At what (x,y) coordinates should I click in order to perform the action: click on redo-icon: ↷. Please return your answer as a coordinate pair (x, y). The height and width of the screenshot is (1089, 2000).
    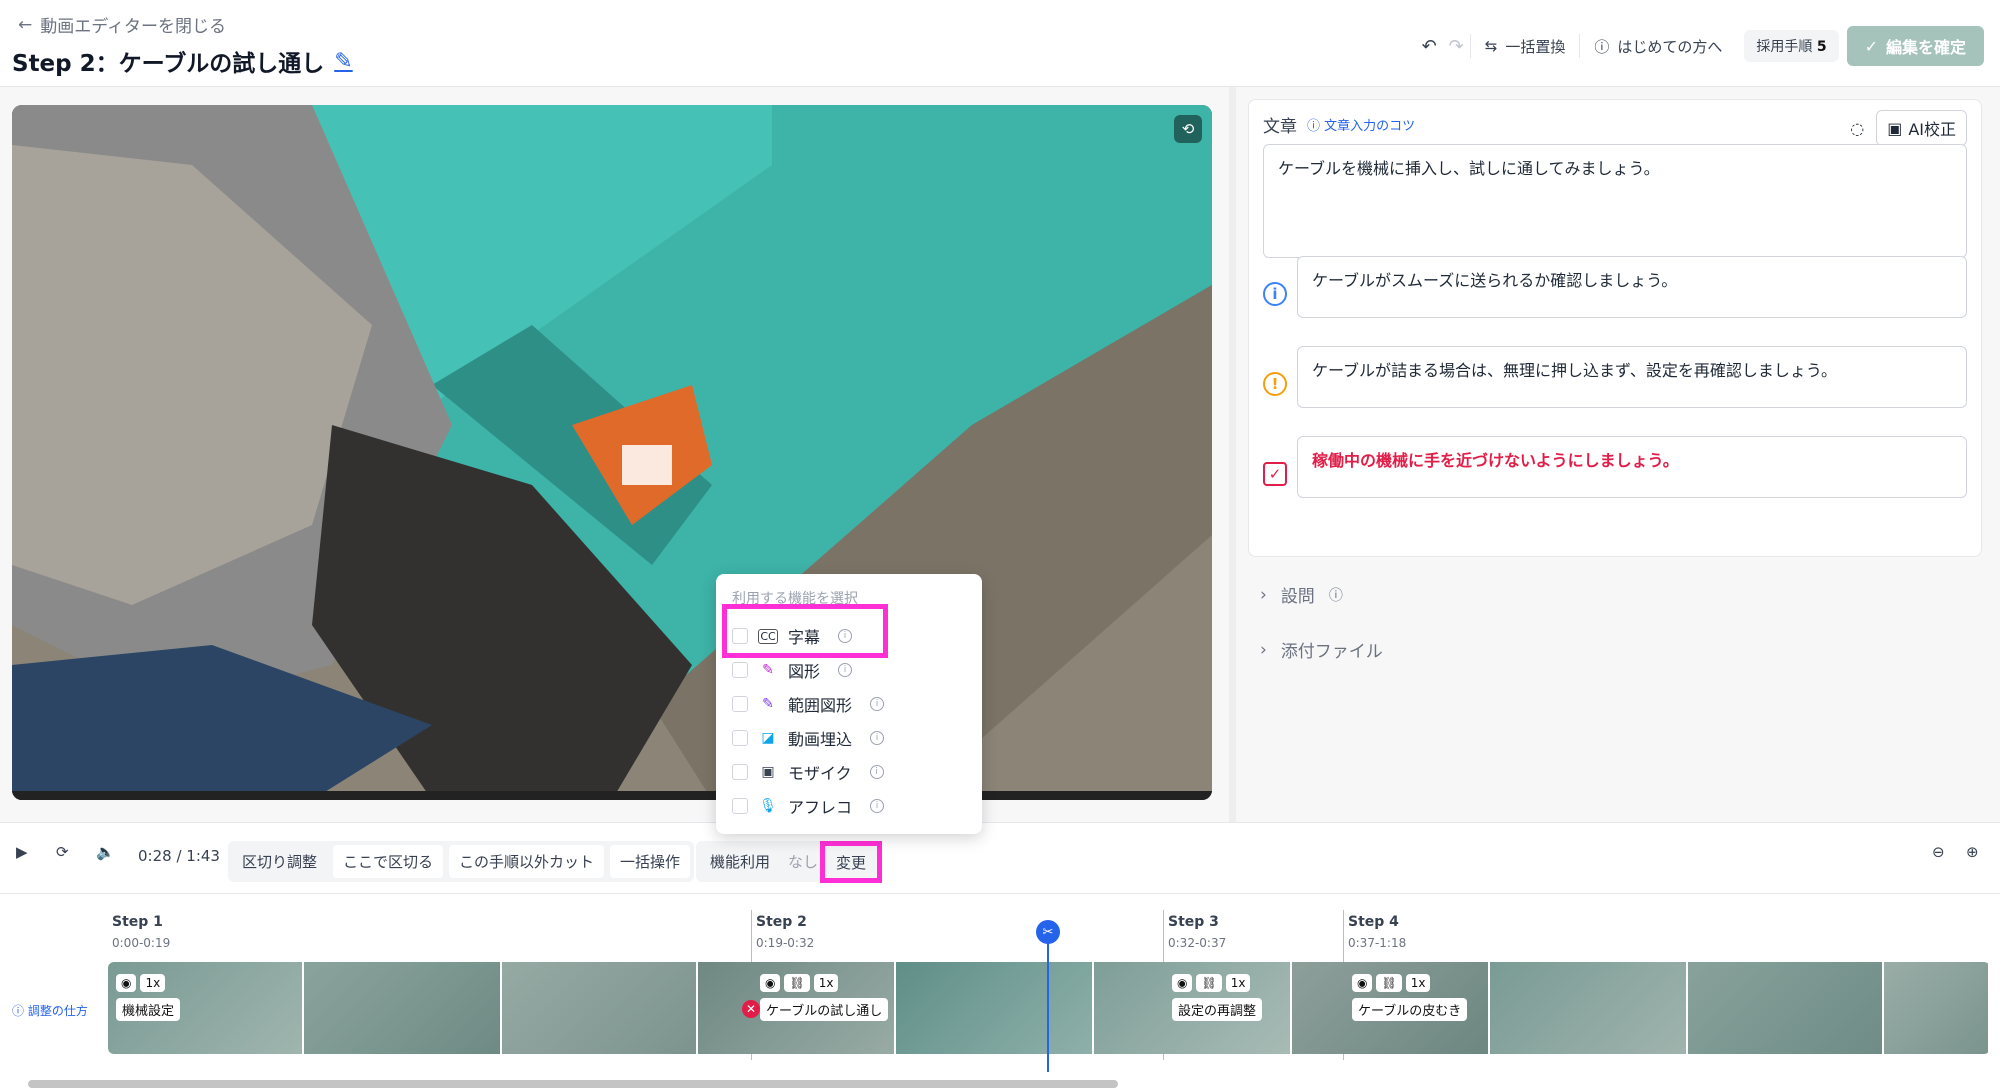
    Looking at the image, I should click on (1456, 46).